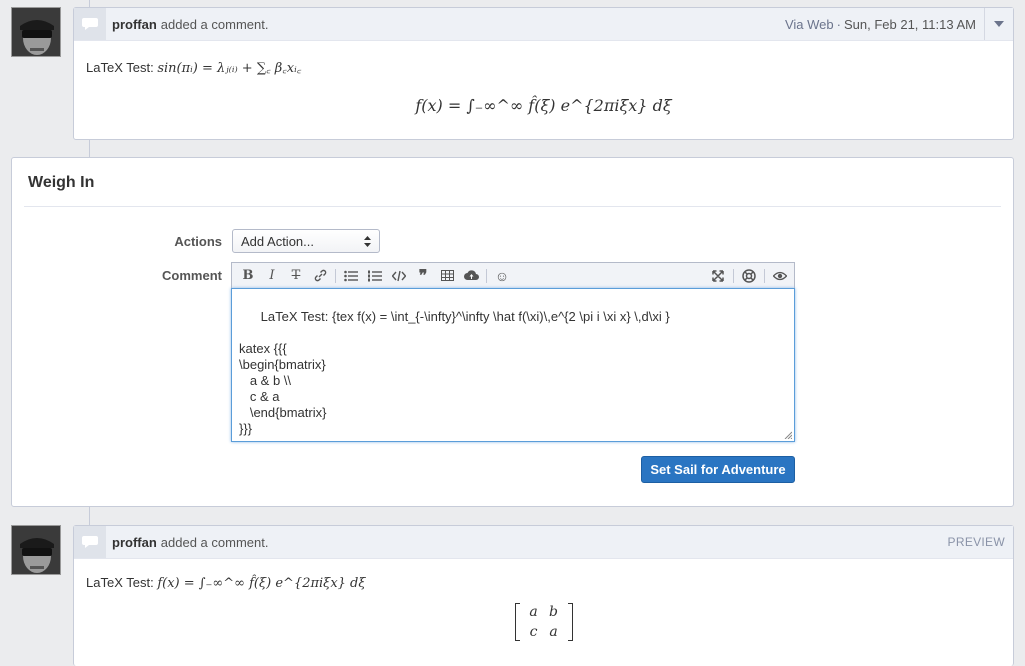 The image size is (1025, 666). I want to click on matrix-block: a b c a, so click(543, 623).